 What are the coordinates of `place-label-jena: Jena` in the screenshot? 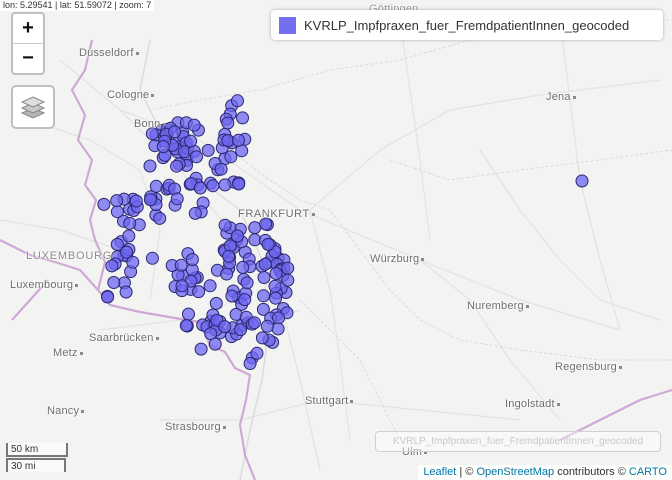 It's located at (561, 97).